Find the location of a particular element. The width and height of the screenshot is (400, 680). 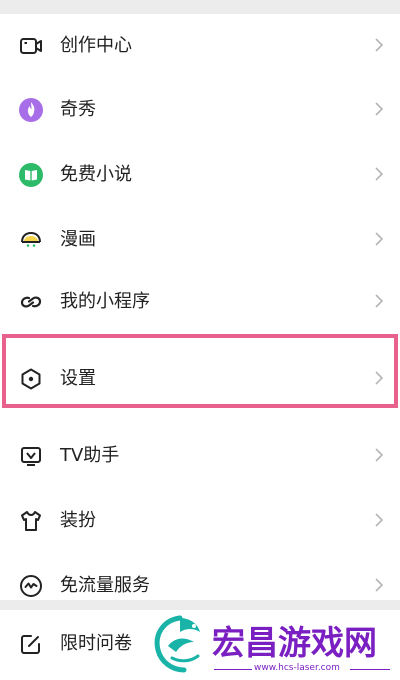

menu-item-label: 免流量服务 is located at coordinates (105, 585).